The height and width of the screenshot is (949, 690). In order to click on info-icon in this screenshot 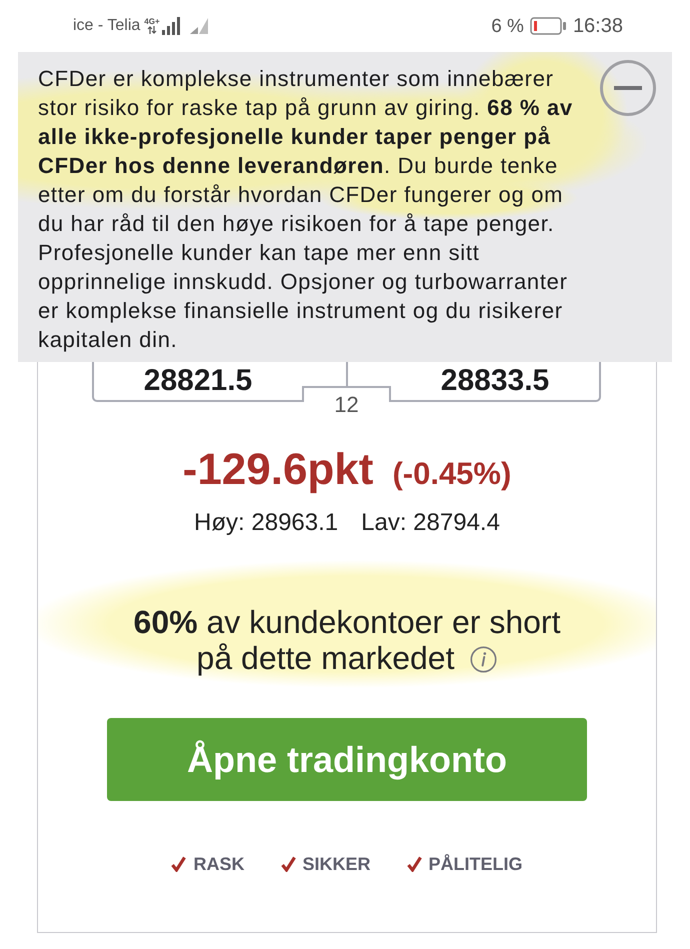, I will do `click(484, 659)`.